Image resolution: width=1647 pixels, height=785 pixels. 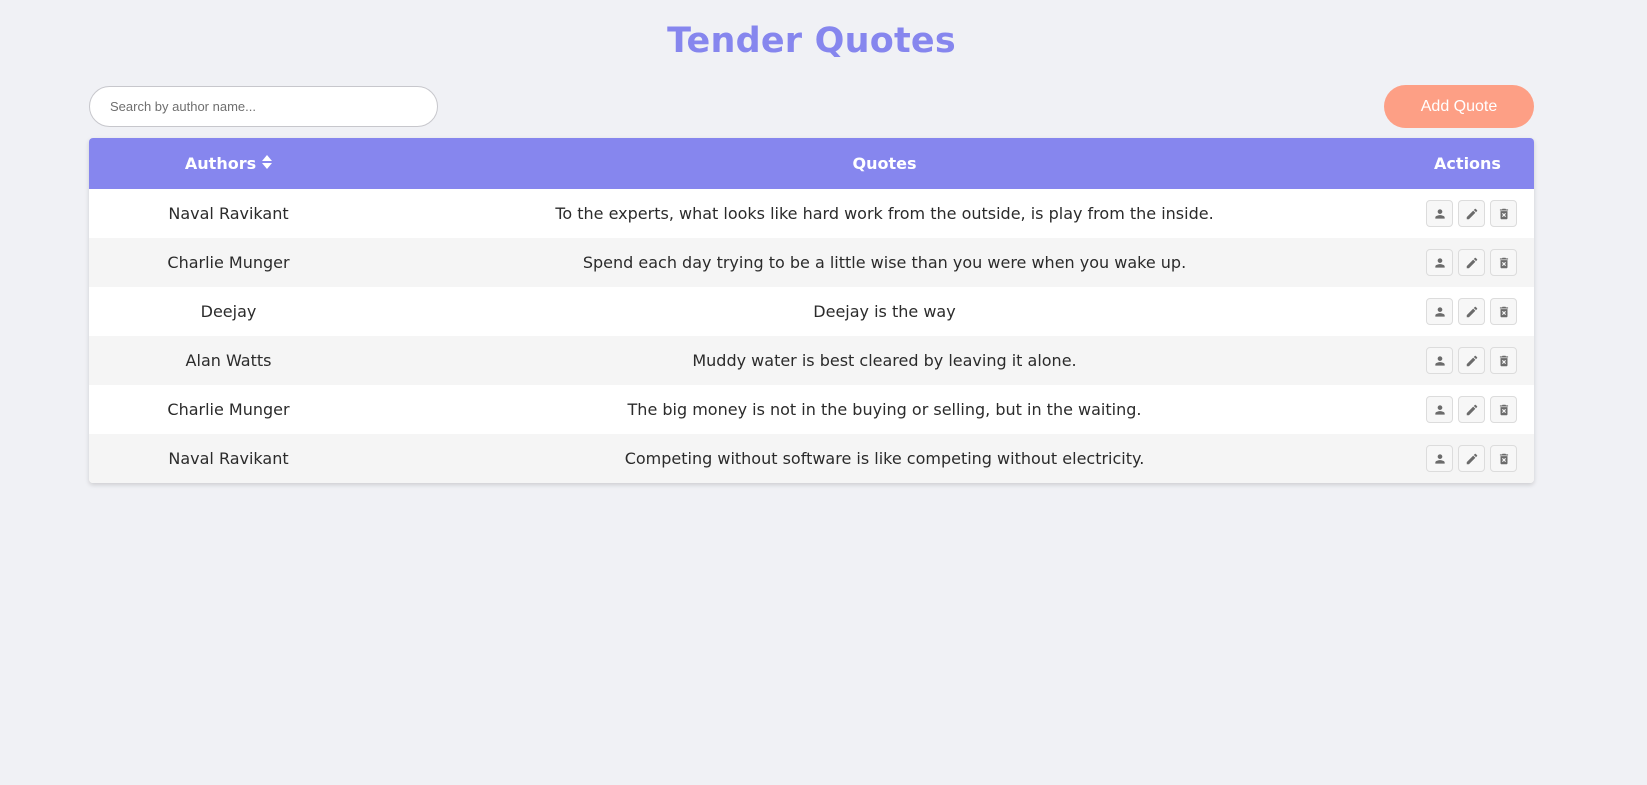 I want to click on quote-cell: Deejay is the way, so click(x=884, y=311).